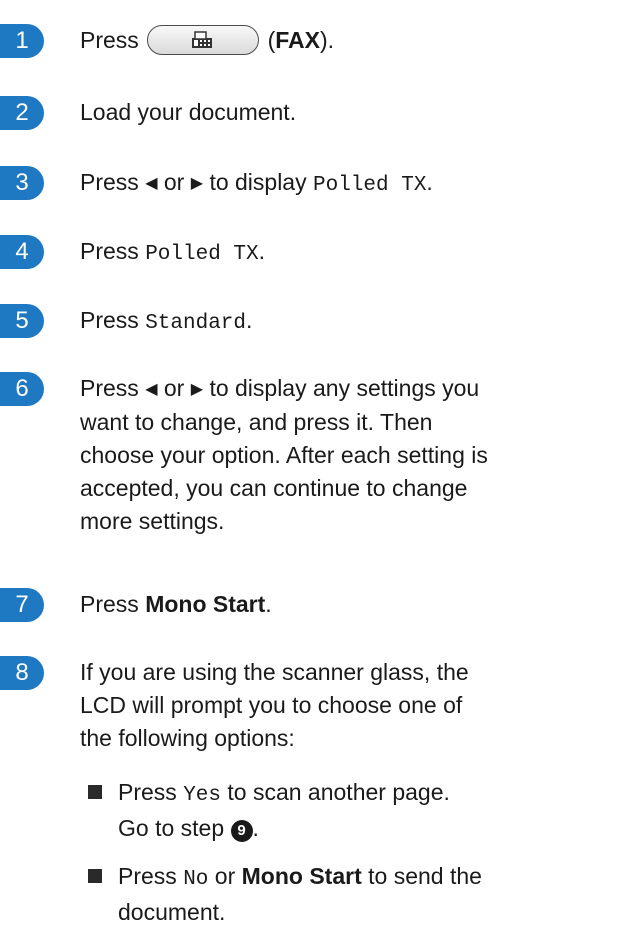 This screenshot has height=932, width=619. I want to click on step-text: Press Mono Start., so click(345, 604).